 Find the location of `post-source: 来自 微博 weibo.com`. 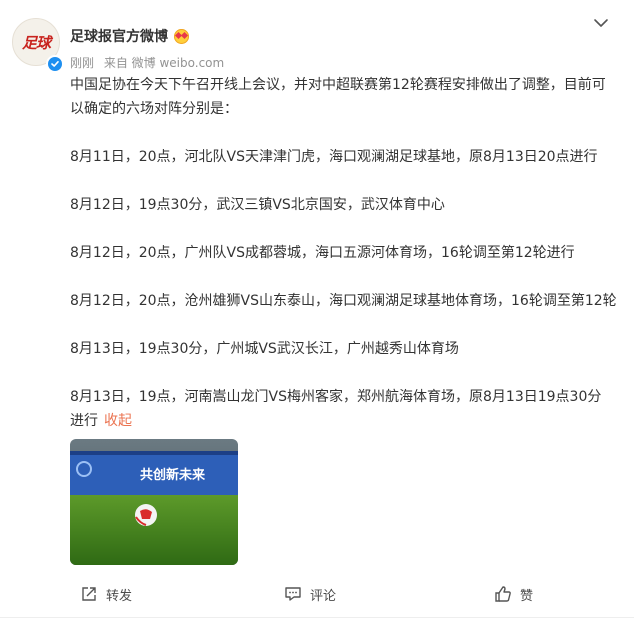

post-source: 来自 微博 weibo.com is located at coordinates (164, 63).